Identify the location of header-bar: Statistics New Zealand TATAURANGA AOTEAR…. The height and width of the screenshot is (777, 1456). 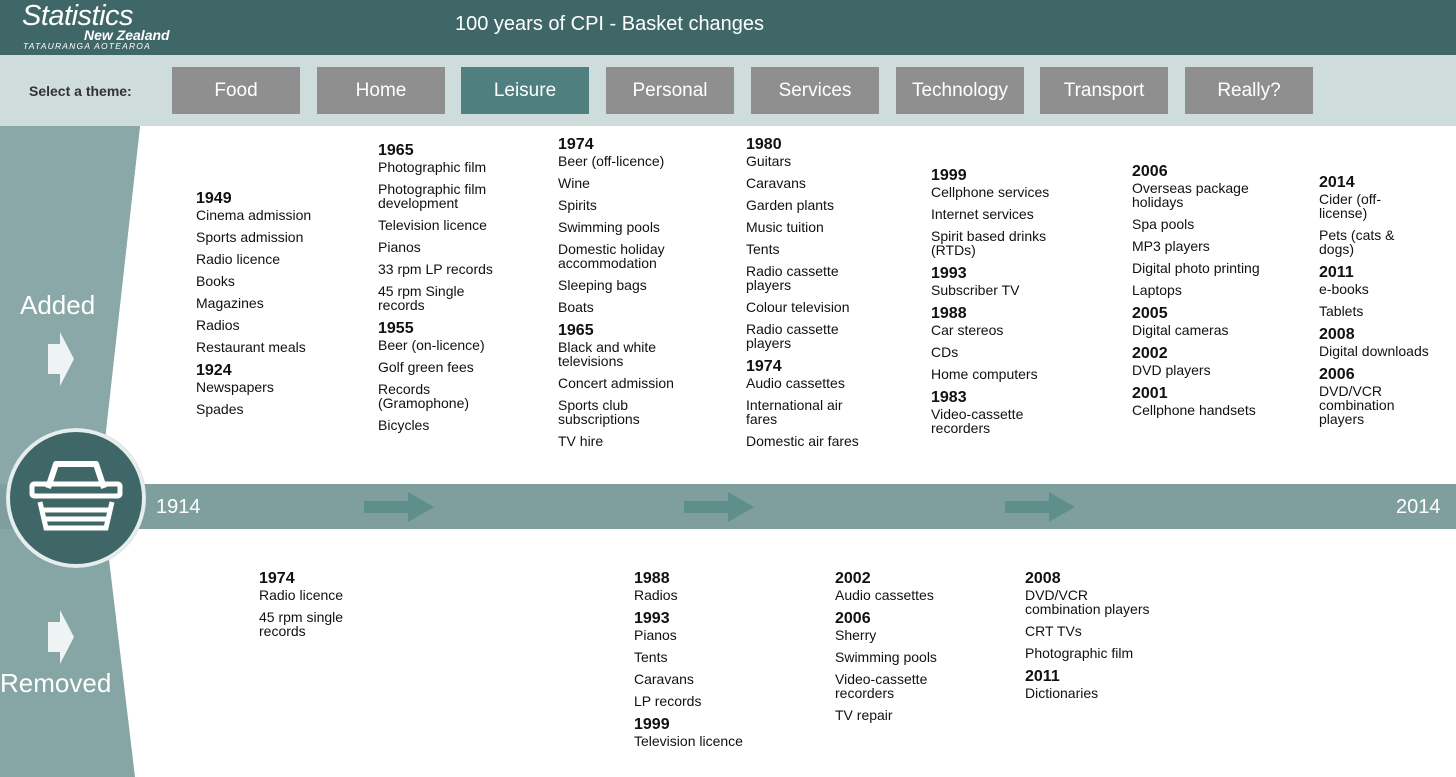
(728, 27).